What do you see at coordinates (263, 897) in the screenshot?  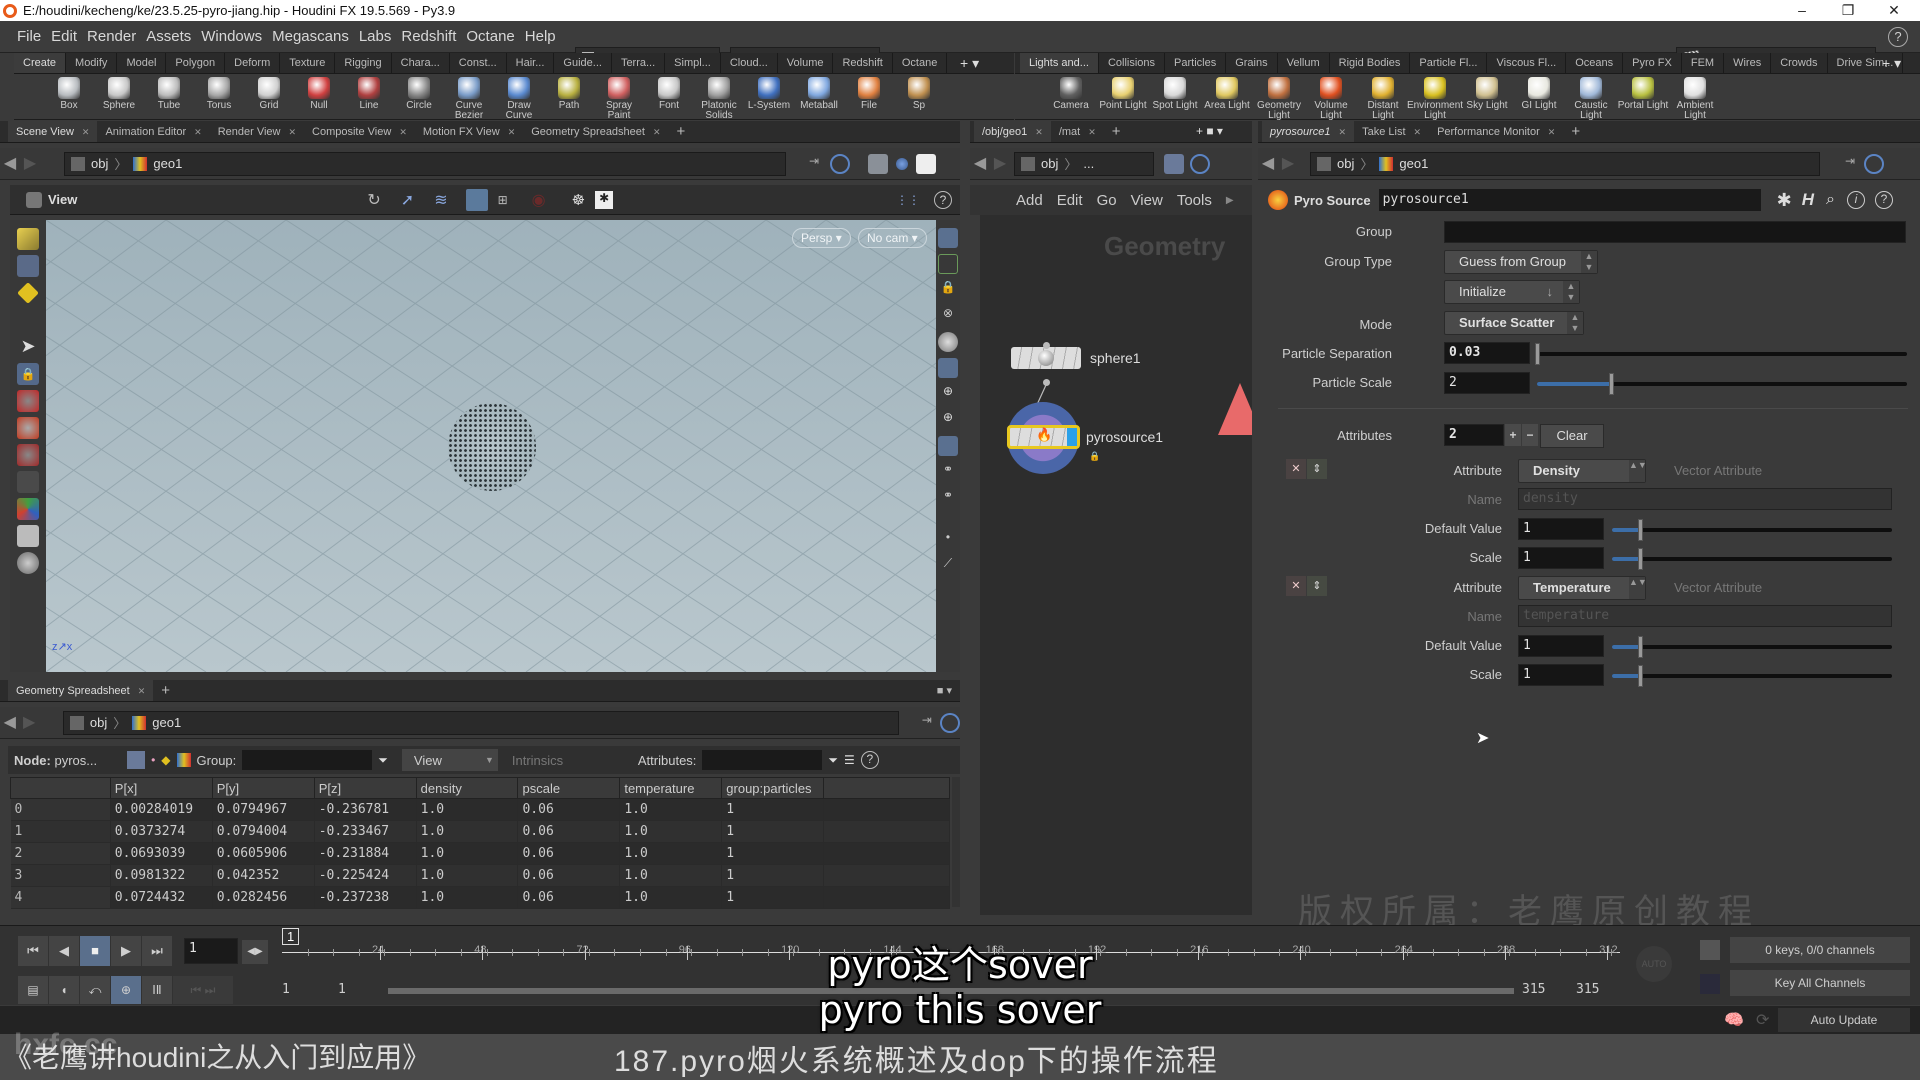 I see `table-cell: 0.0282456` at bounding box center [263, 897].